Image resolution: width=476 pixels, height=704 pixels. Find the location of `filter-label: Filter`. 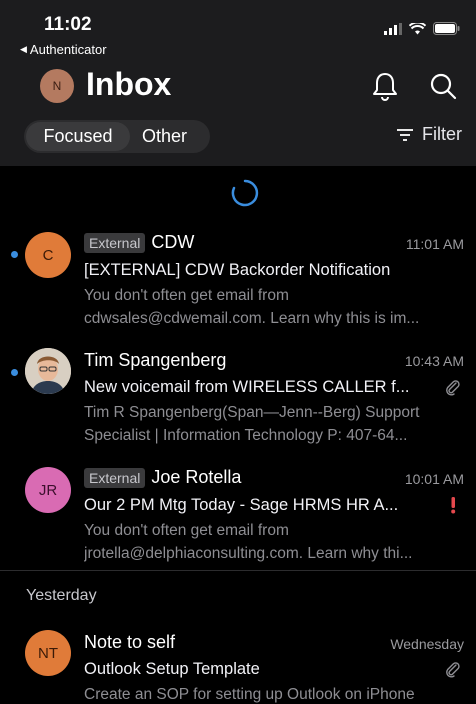

filter-label: Filter is located at coordinates (442, 134).